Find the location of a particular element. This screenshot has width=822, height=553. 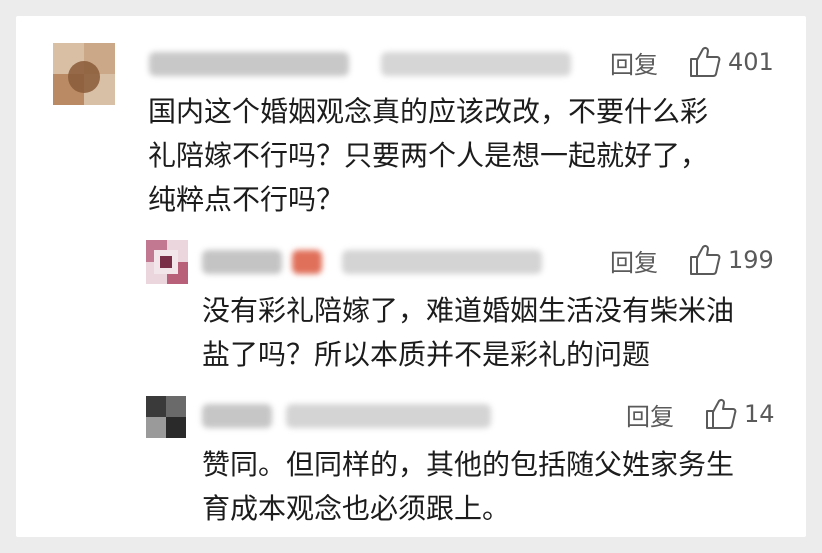

comment-actions: 回复 199 is located at coordinates (692, 260).